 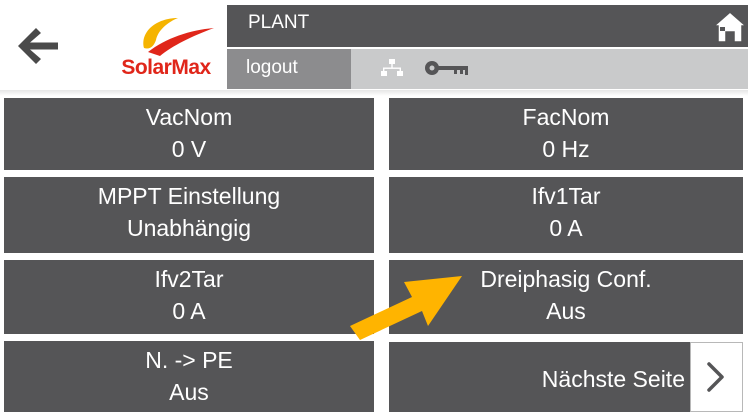 What do you see at coordinates (392, 67) in the screenshot?
I see `network-icon` at bounding box center [392, 67].